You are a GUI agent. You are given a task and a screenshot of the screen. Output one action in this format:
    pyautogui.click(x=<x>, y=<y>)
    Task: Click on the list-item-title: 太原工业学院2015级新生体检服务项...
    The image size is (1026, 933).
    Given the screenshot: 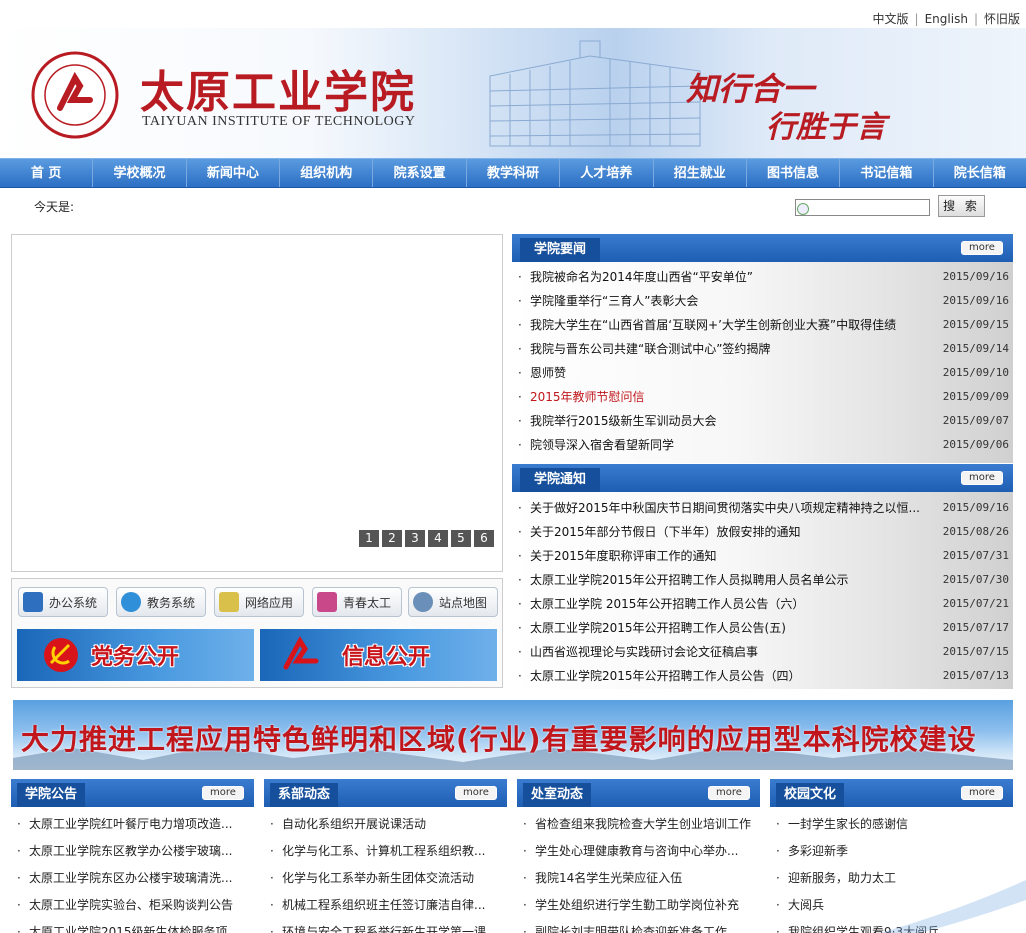 What is the action you would take?
    pyautogui.click(x=139, y=926)
    